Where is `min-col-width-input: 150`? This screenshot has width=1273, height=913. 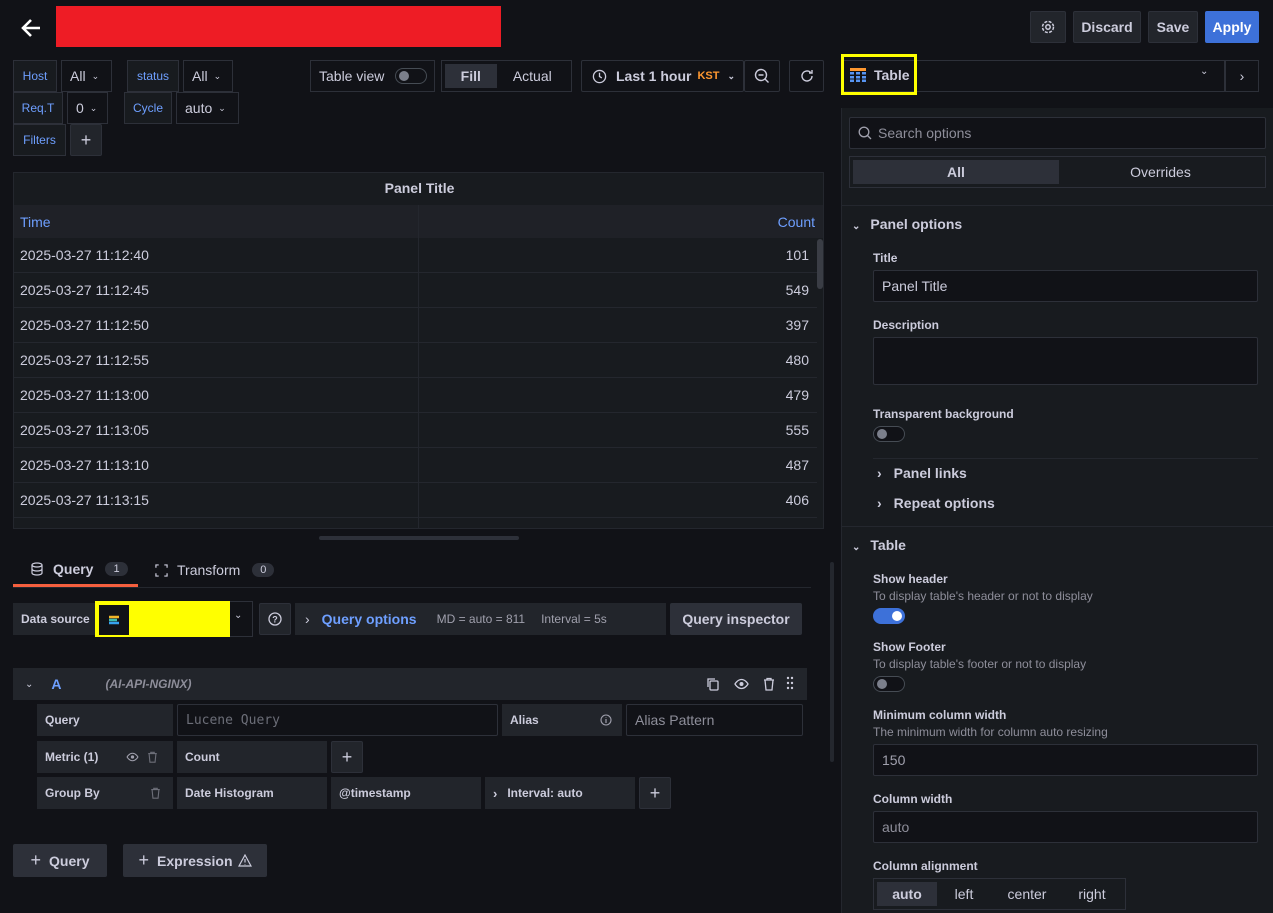
min-col-width-input: 150 is located at coordinates (1065, 760).